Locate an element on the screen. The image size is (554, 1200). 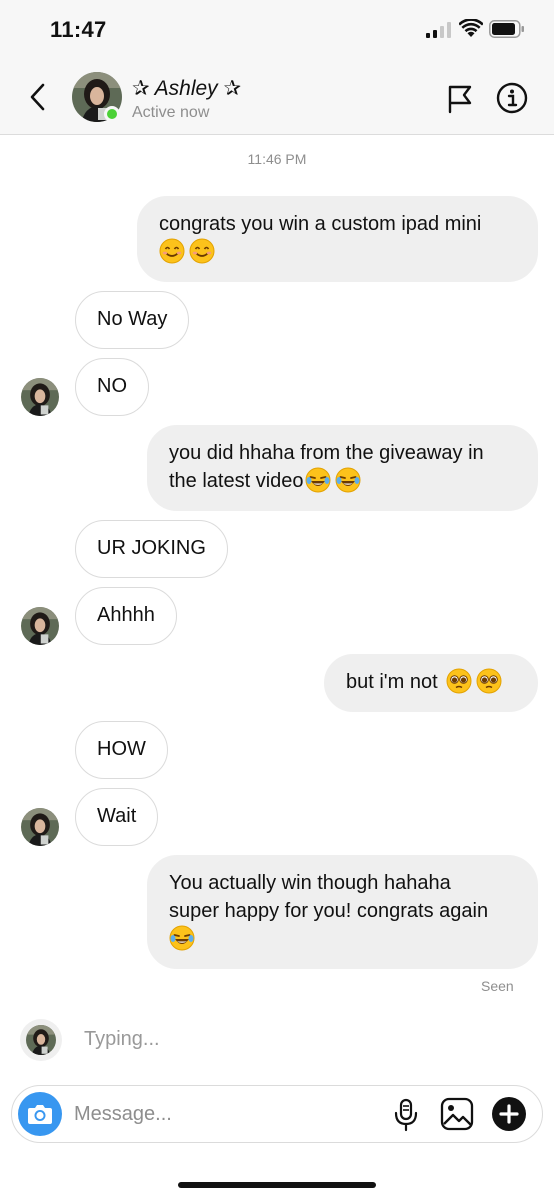
incoming-message: Wait is located at coordinates (117, 817).